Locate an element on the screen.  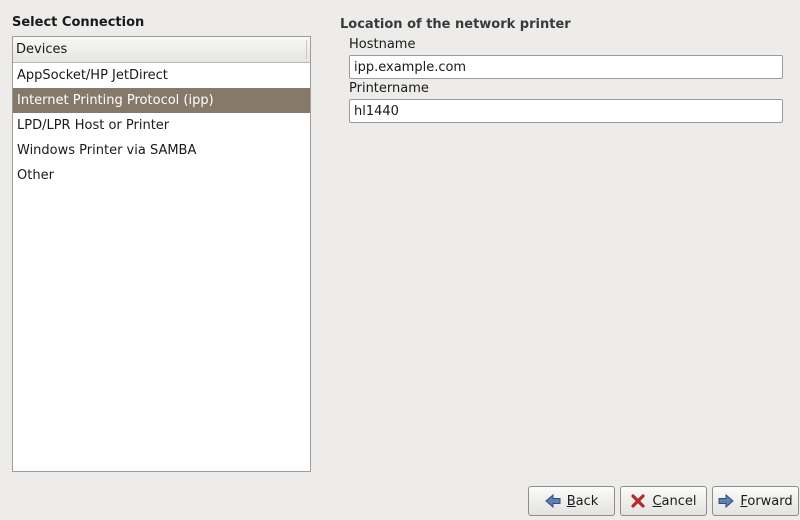
list-item-other: Other is located at coordinates (161, 175).